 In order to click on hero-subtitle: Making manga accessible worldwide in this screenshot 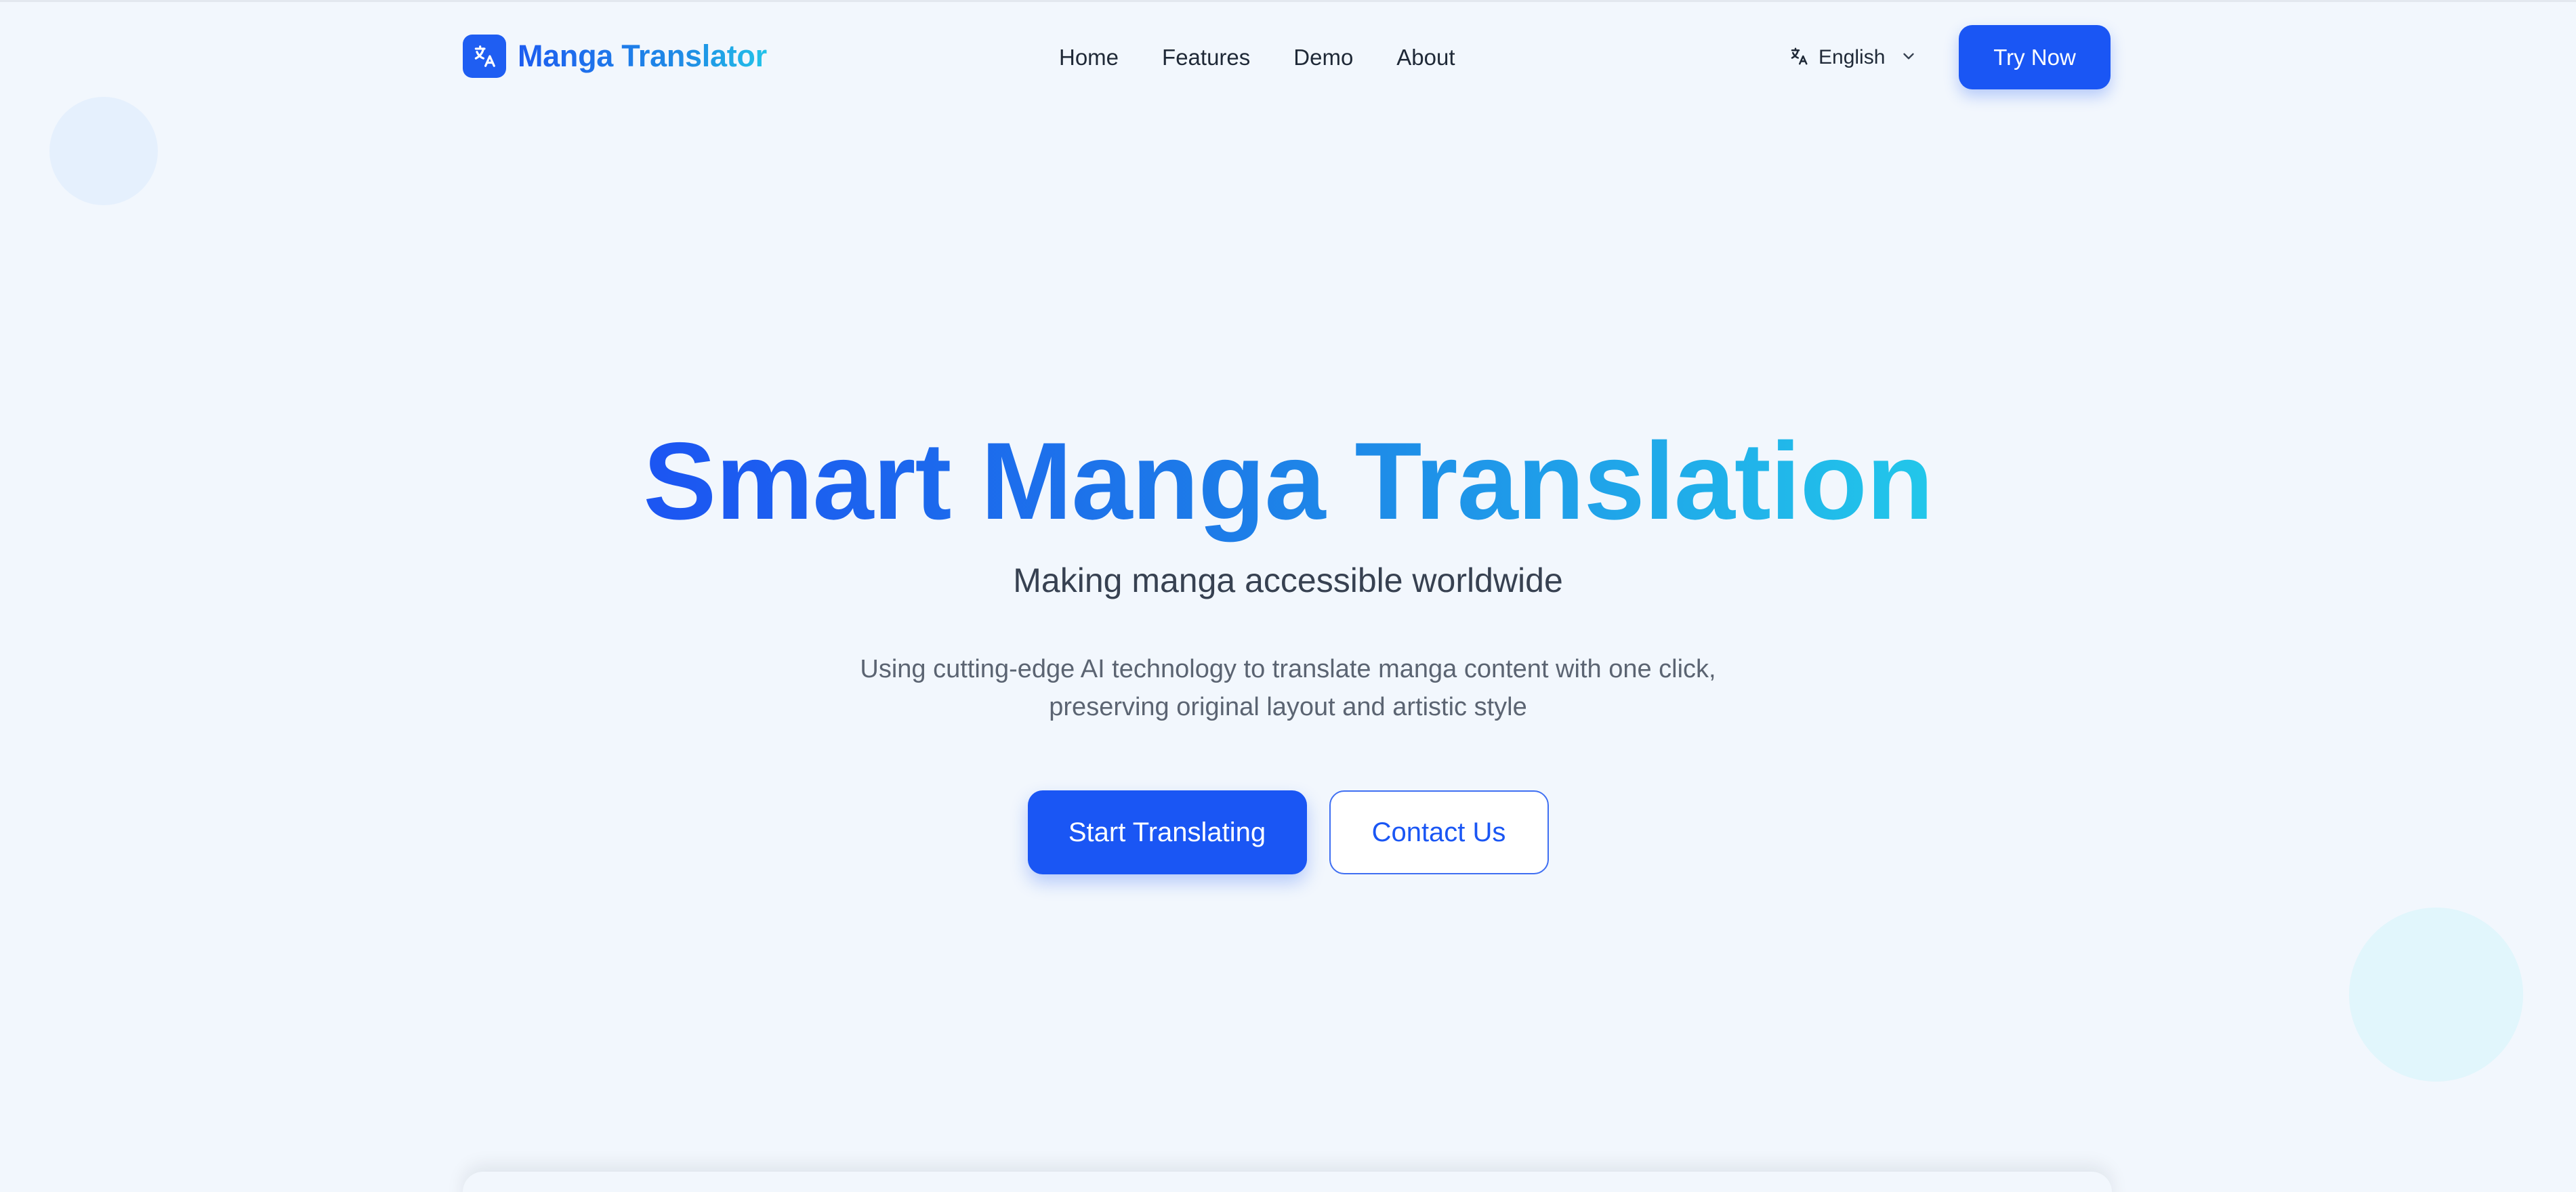, I will do `click(1288, 580)`.